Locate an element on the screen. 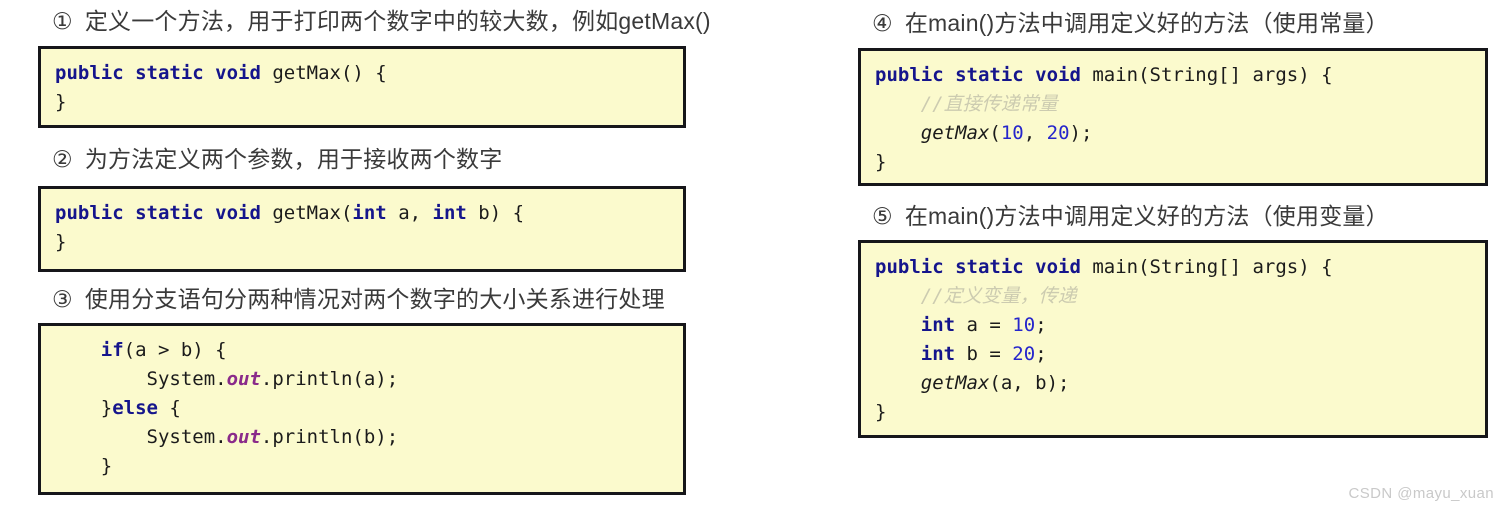 Image resolution: width=1512 pixels, height=510 pixels. code-token: a = is located at coordinates (984, 325).